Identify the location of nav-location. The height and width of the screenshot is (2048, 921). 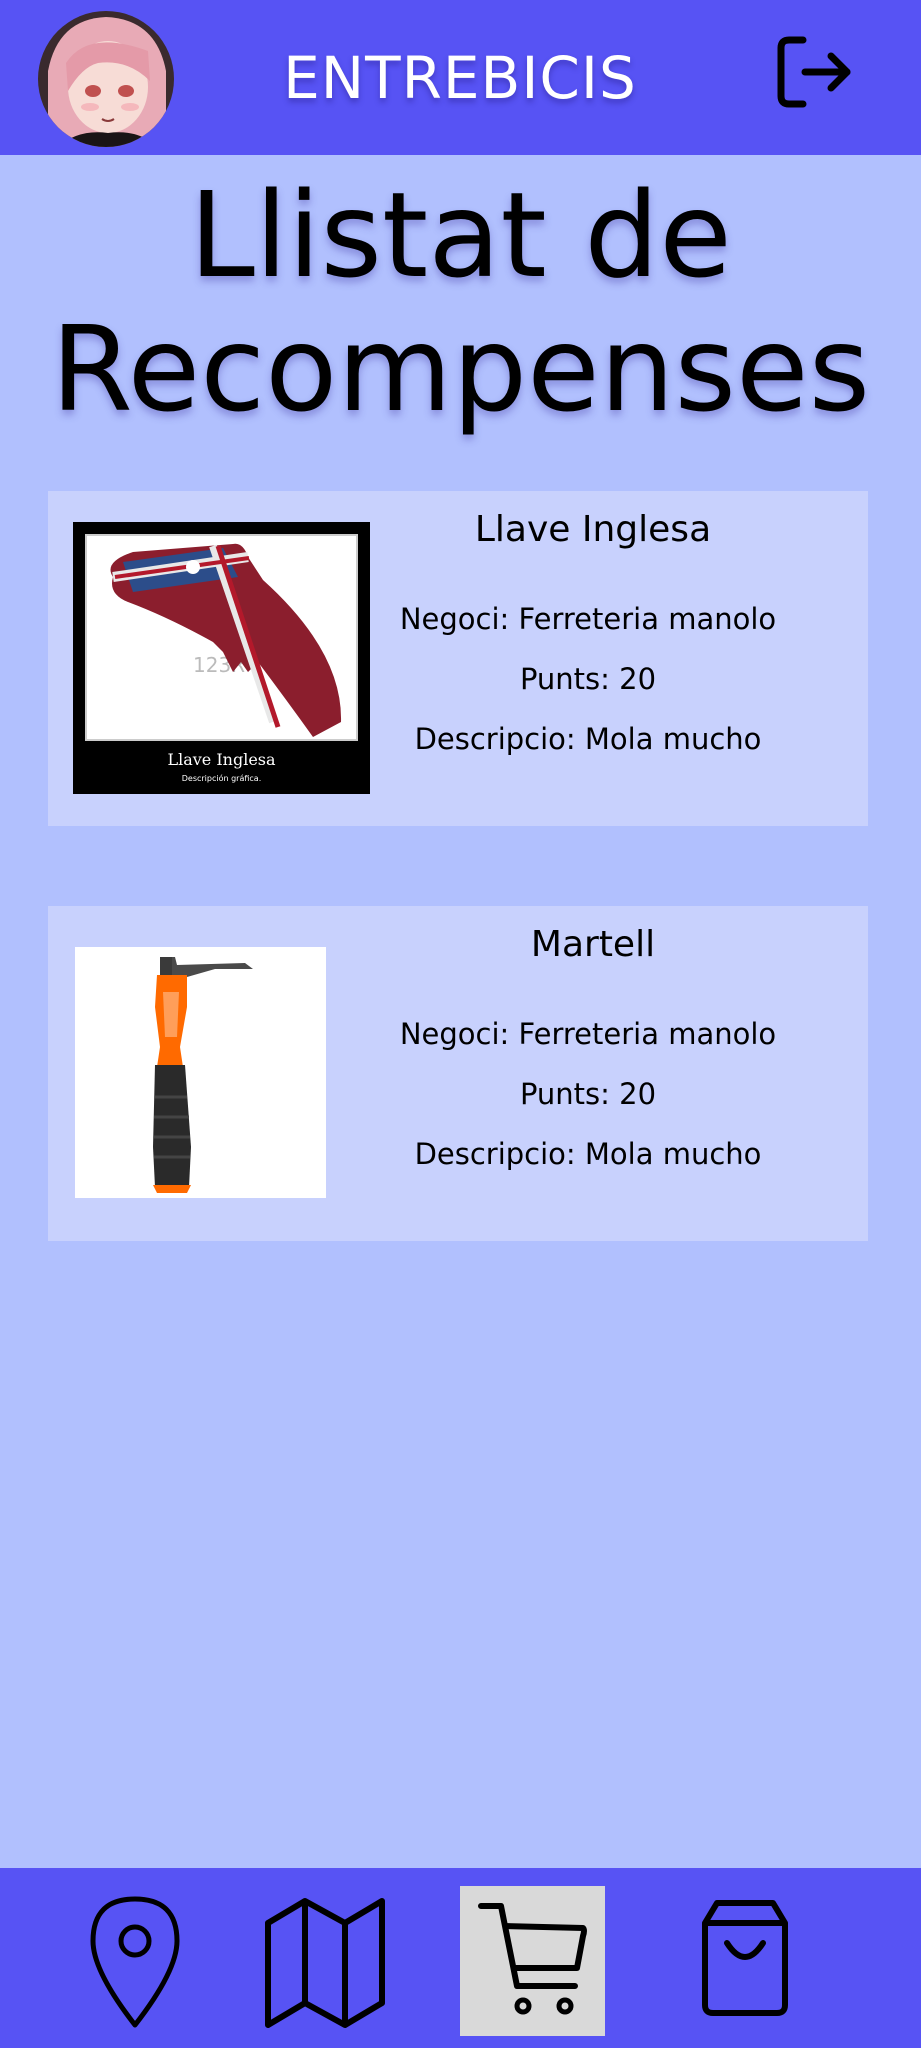
(135, 1961).